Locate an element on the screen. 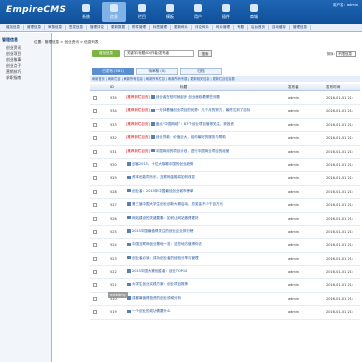  sort-select: 排序: 不限信息 is located at coordinates (341, 54).